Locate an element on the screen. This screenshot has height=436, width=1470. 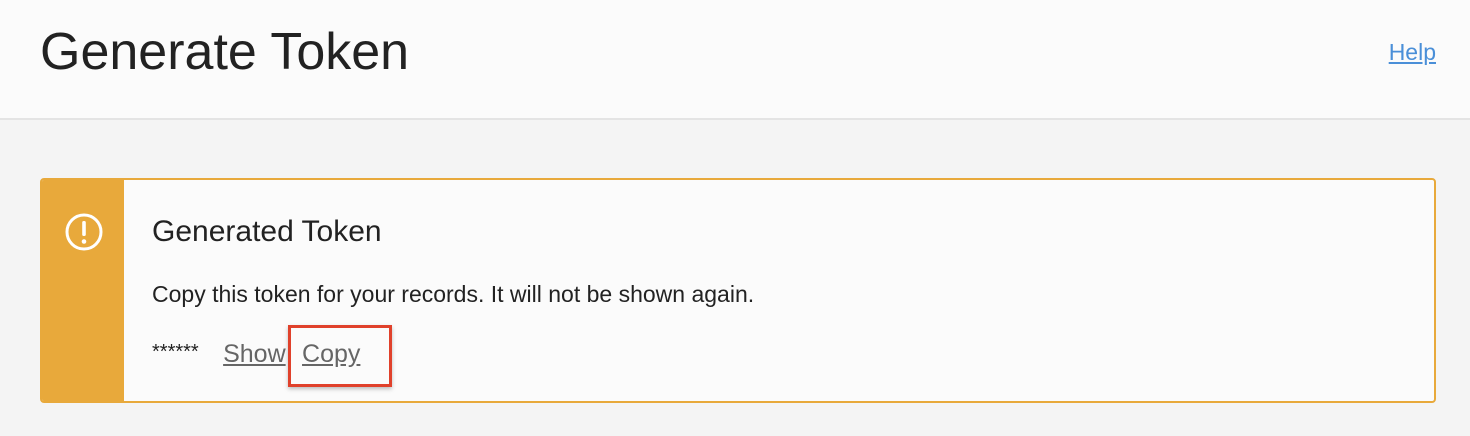
show-token-link: Show is located at coordinates (254, 354).